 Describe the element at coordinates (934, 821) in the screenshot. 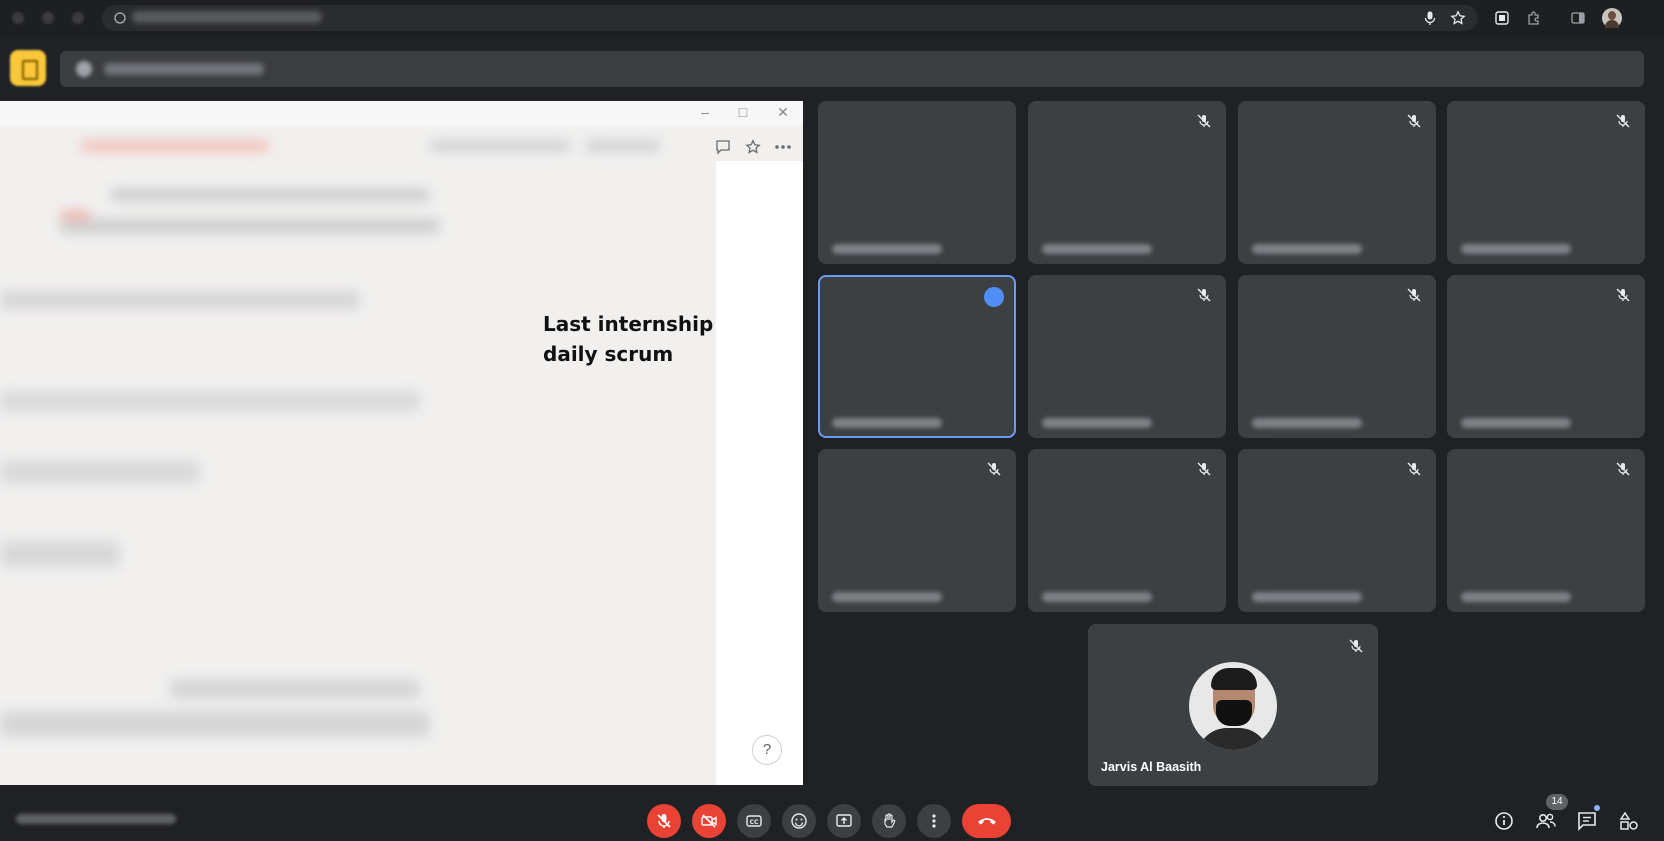

I see `more-options-button` at that location.